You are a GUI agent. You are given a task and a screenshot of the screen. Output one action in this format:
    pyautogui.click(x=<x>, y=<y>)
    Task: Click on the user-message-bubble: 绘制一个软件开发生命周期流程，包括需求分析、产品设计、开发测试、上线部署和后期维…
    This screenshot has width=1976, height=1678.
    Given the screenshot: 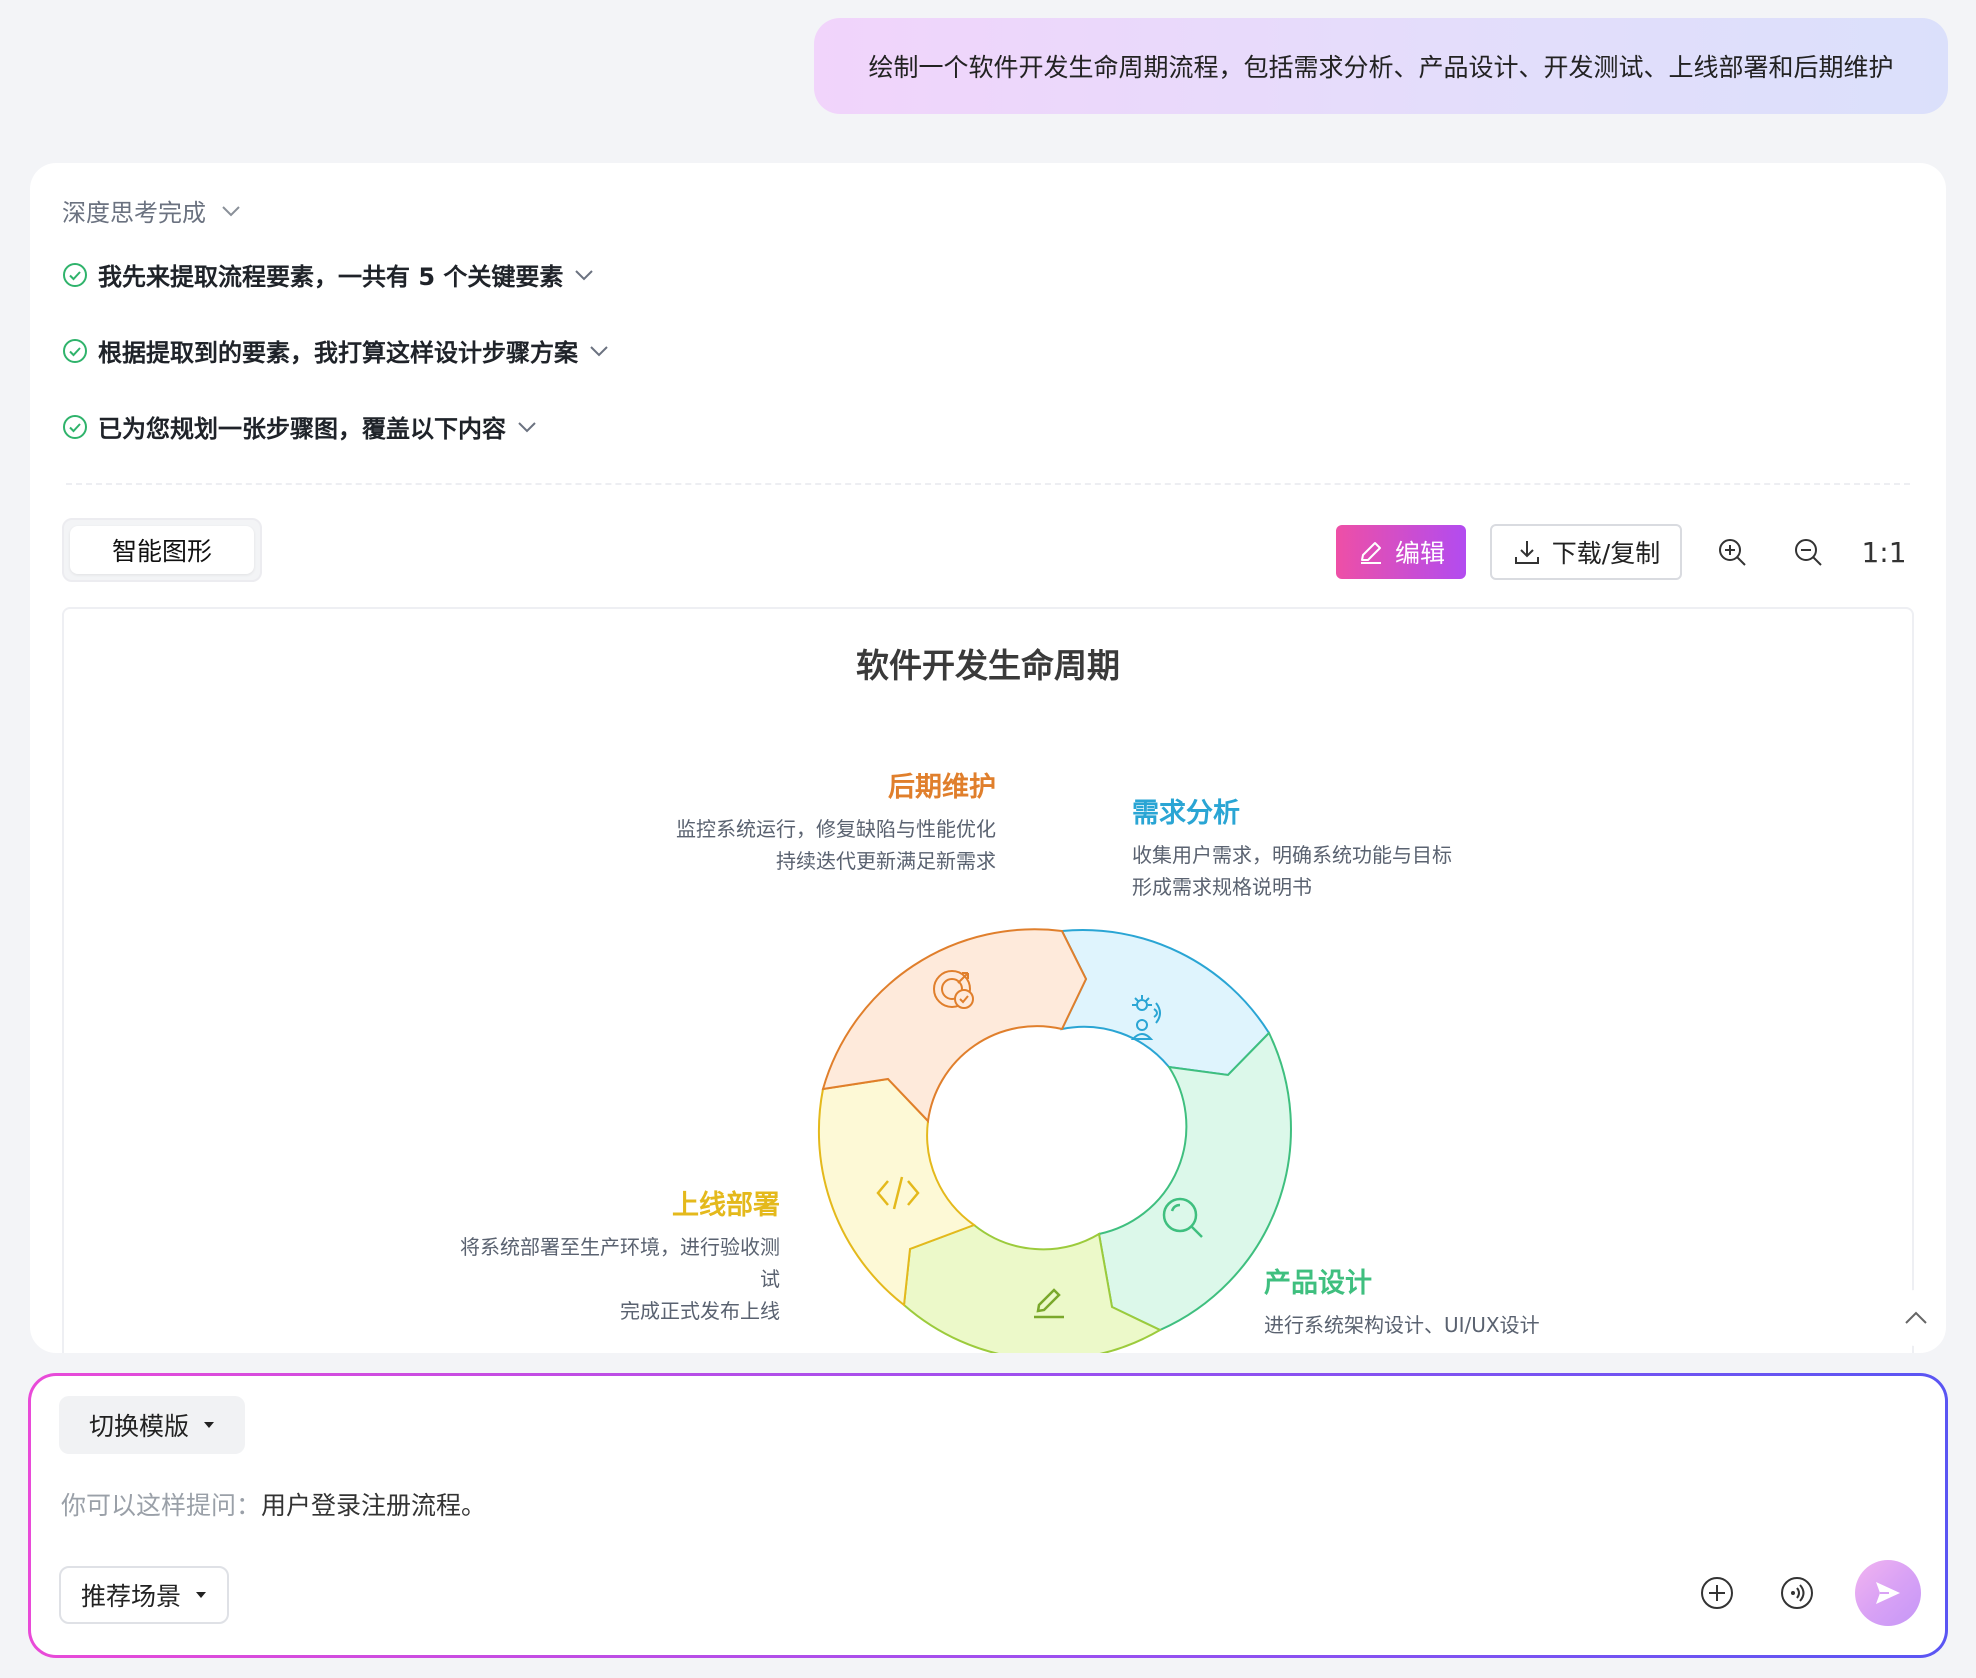 What is the action you would take?
    pyautogui.click(x=1381, y=66)
    